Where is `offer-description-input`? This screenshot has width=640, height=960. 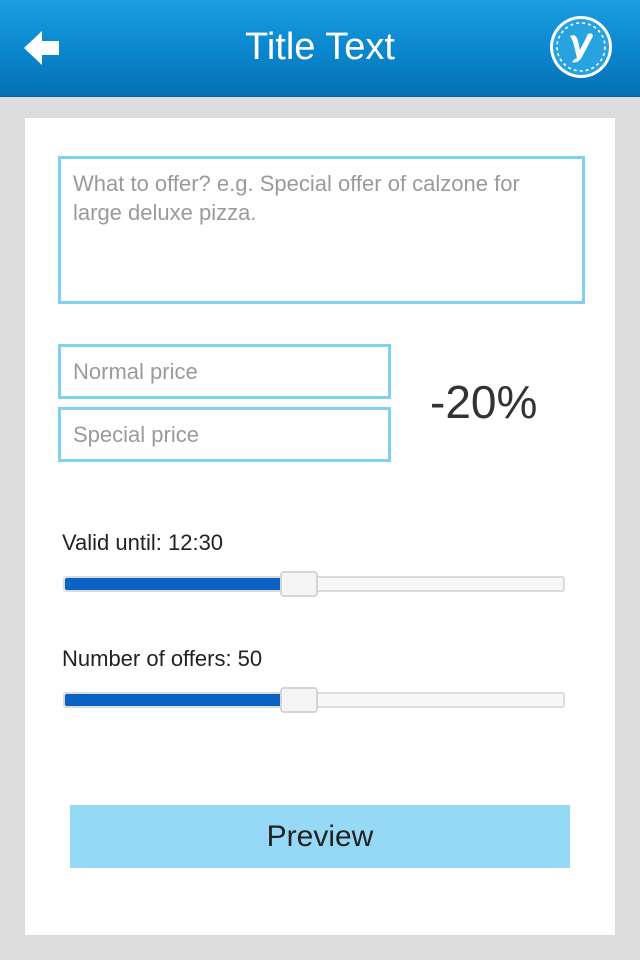
offer-description-input is located at coordinates (321, 230).